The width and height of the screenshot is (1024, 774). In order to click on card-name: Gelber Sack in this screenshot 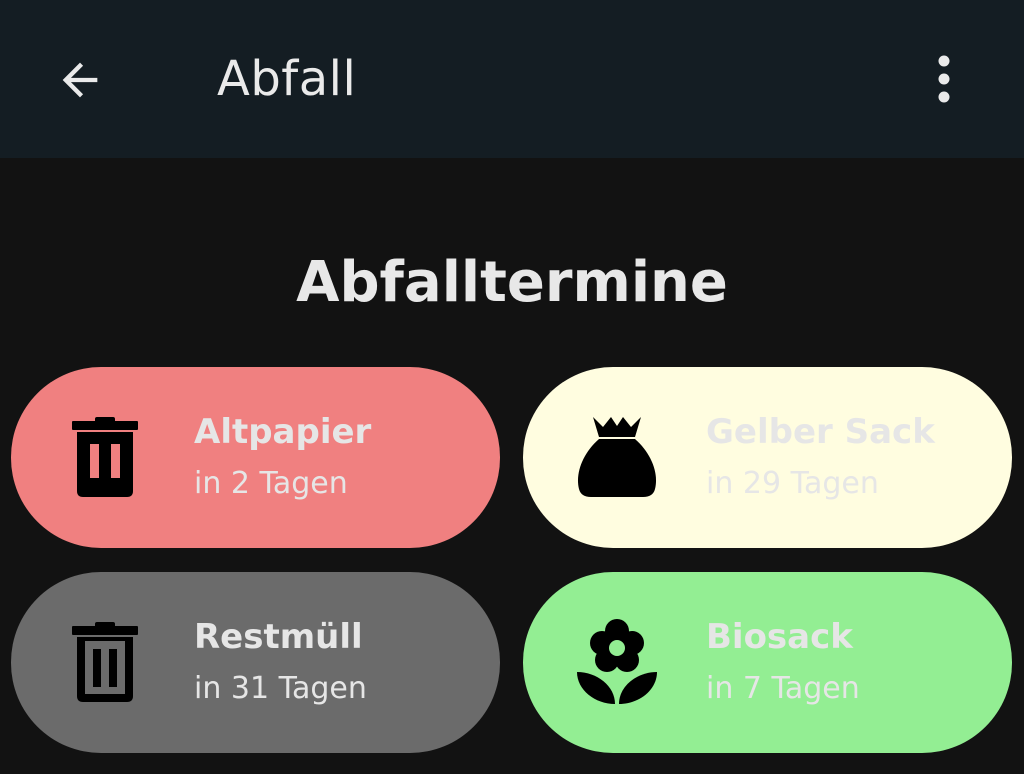, I will do `click(820, 432)`.